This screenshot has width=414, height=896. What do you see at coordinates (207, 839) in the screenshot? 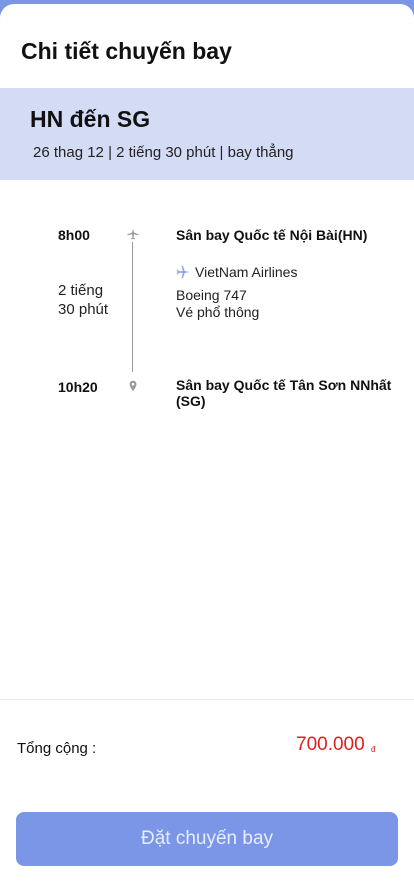
I see `book-flight-button: Đặt chuyến bay` at bounding box center [207, 839].